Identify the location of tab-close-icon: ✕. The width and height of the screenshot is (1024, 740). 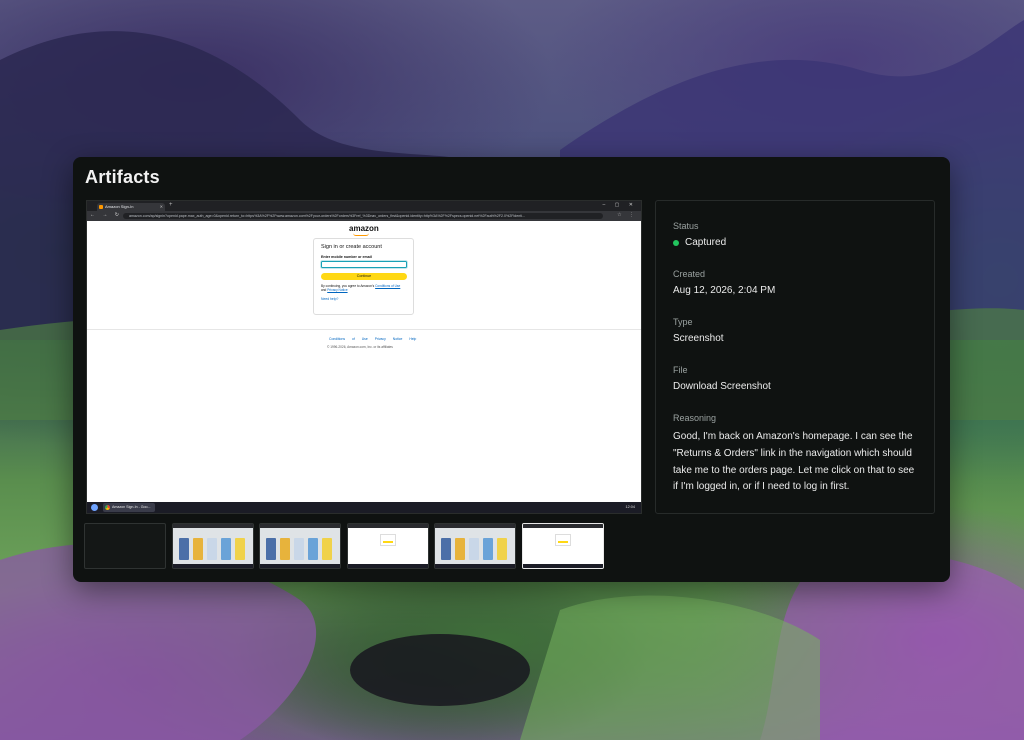
(161, 206).